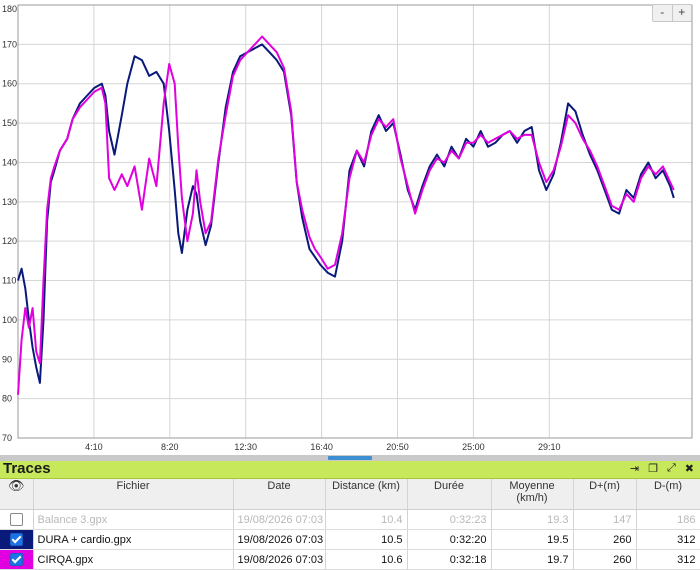 This screenshot has height=570, width=700. What do you see at coordinates (350, 469) in the screenshot?
I see `traces-panel-header: Traces ⇥ ❐ ⤢ ✖` at bounding box center [350, 469].